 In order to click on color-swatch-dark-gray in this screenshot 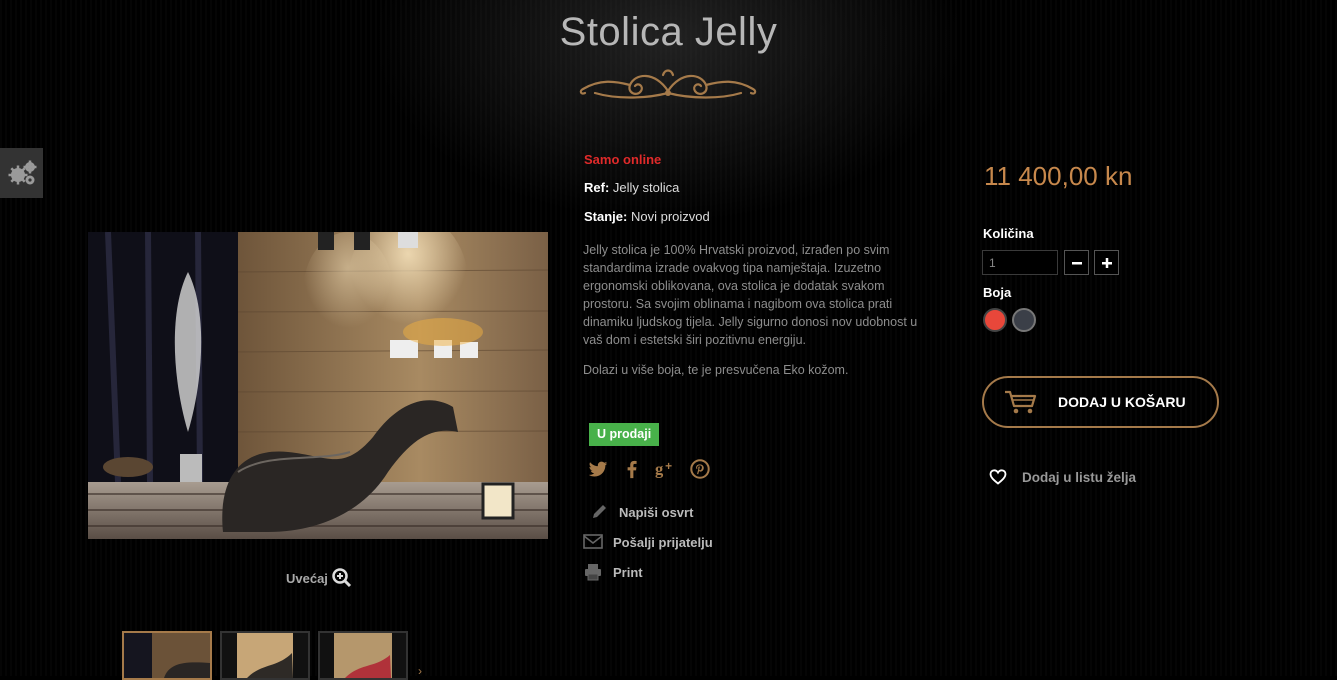, I will do `click(1024, 320)`.